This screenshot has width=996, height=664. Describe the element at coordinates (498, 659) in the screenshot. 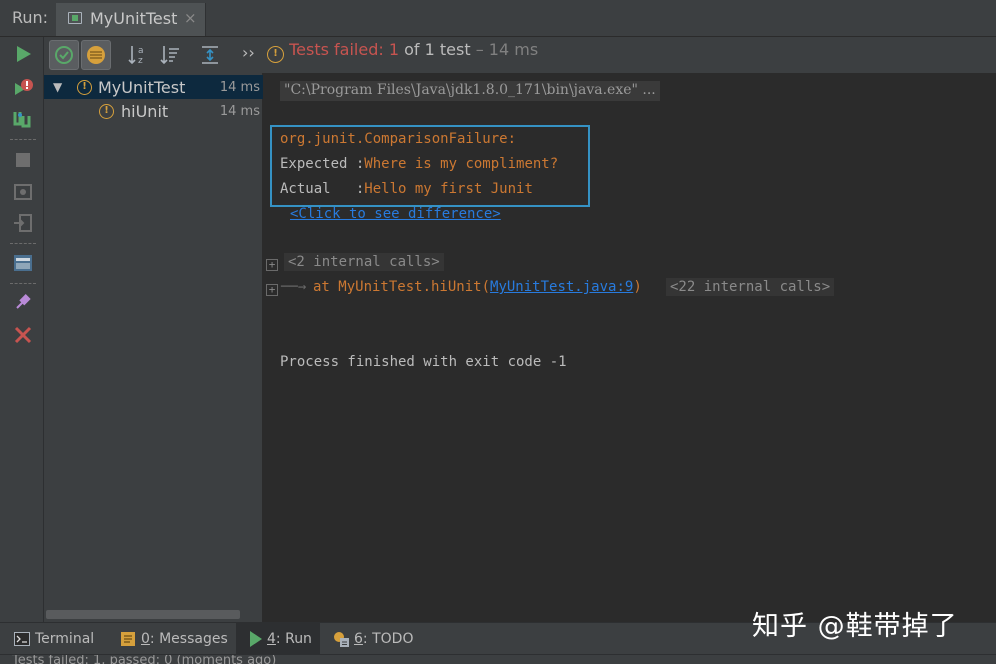

I see `status-bar: Tests failed: 1, passed: 0 (moments ago)` at that location.